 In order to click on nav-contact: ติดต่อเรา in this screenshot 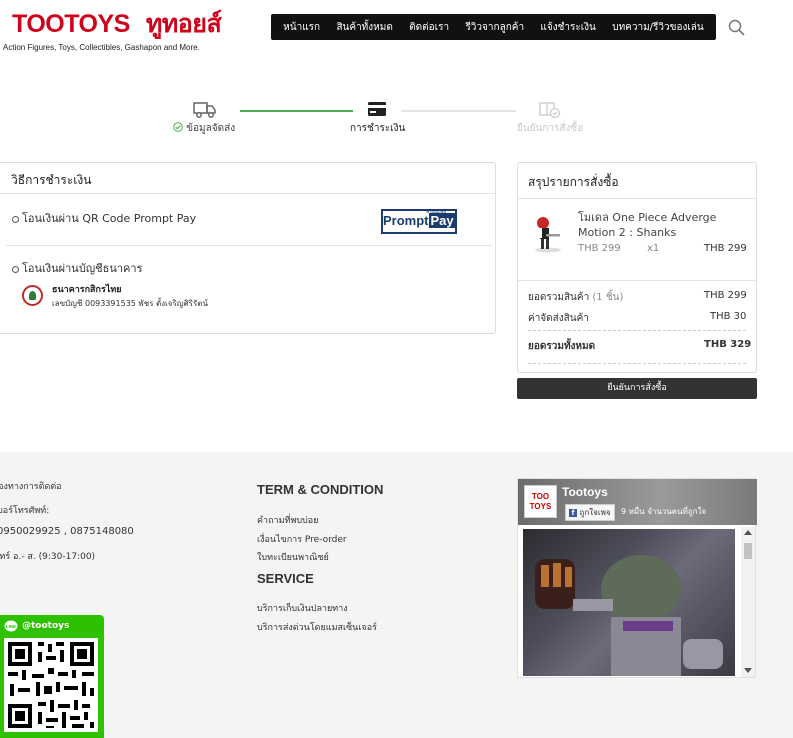, I will do `click(429, 27)`.